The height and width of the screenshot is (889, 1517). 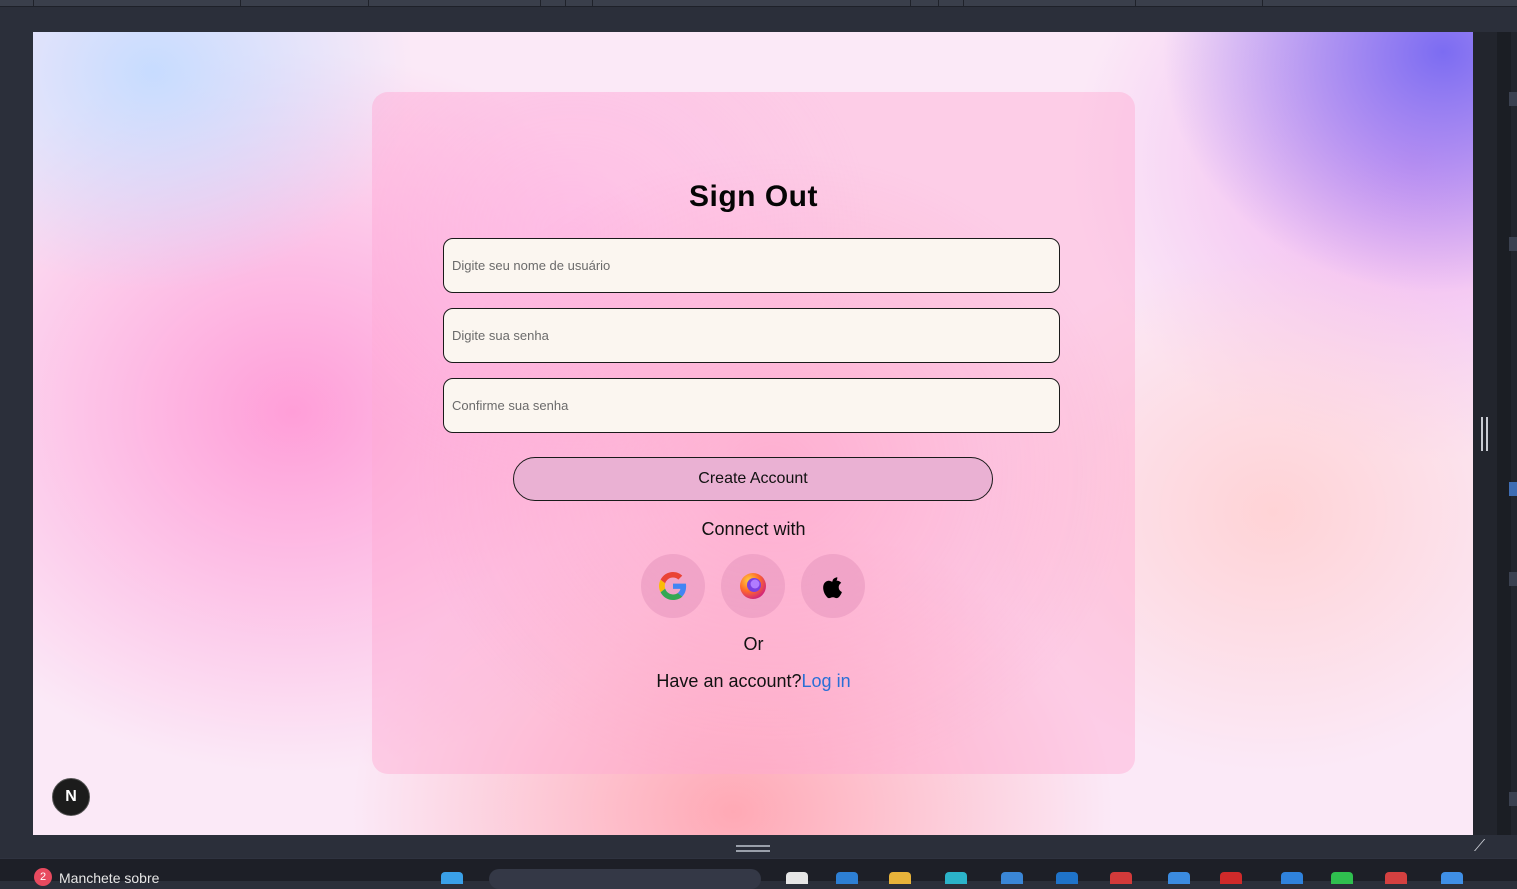 What do you see at coordinates (753, 196) in the screenshot?
I see `page-title: Sign Out` at bounding box center [753, 196].